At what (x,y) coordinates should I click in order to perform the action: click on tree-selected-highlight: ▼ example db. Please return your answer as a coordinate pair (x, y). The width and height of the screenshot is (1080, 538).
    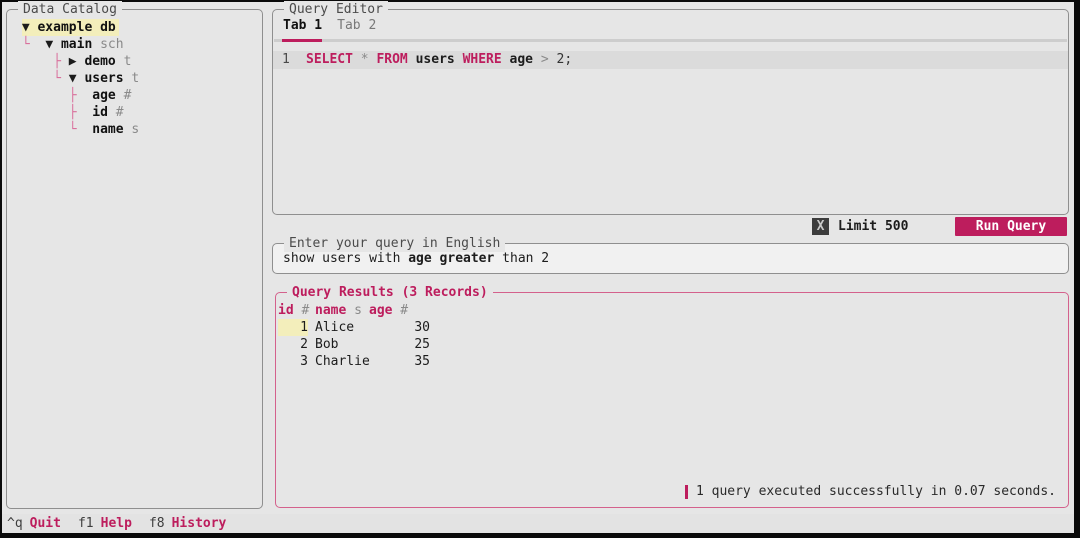
    Looking at the image, I should click on (70, 27).